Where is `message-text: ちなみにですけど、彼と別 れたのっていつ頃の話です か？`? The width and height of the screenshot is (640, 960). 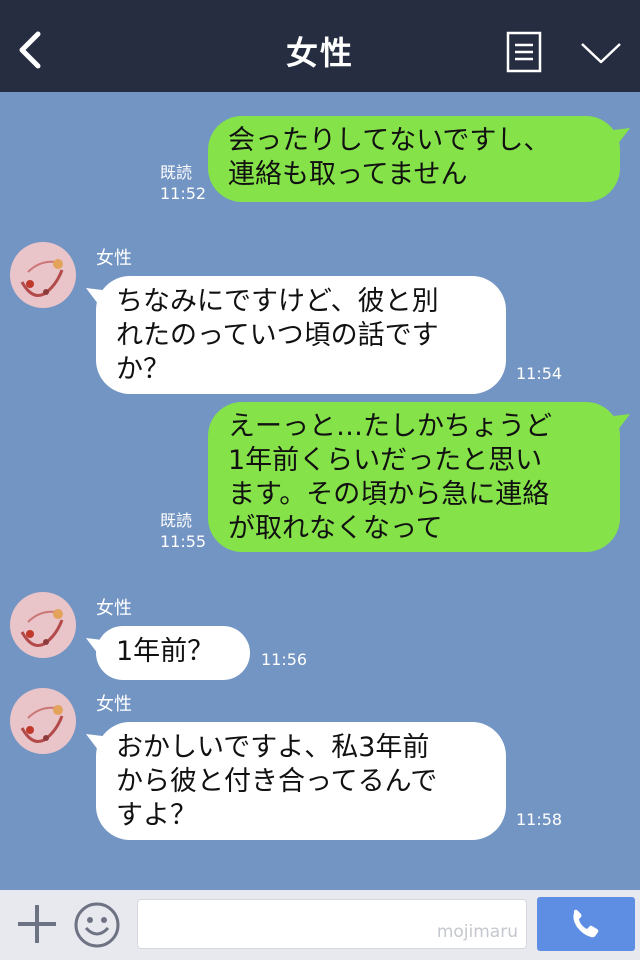
message-text: ちなみにですけど、彼と別 れたのっていつ頃の話です か？ is located at coordinates (277, 335).